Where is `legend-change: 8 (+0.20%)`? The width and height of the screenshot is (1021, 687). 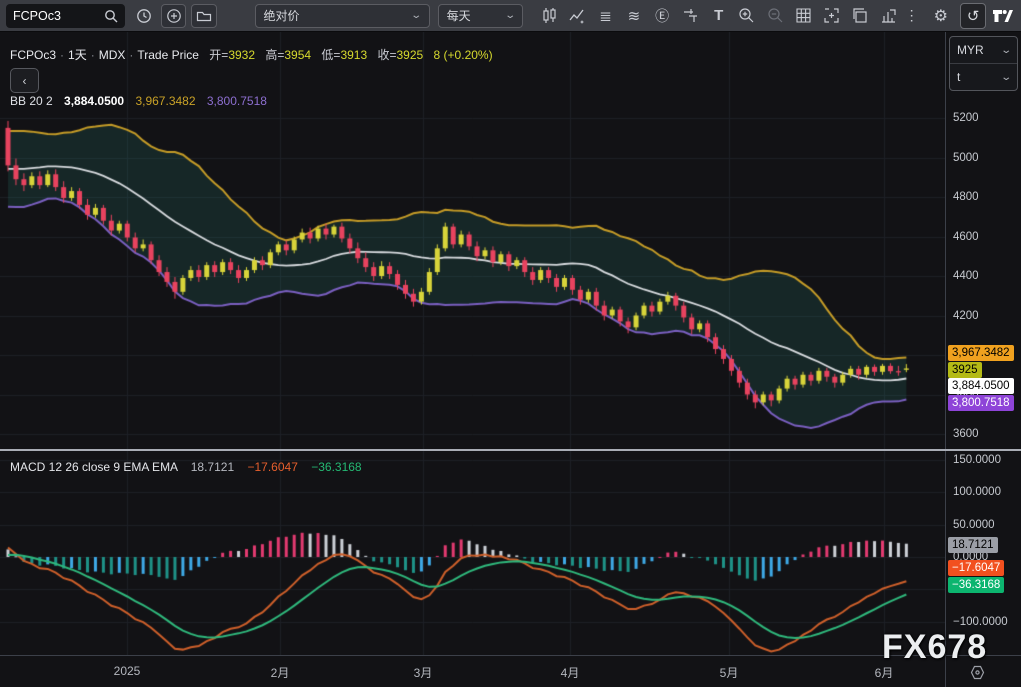 legend-change: 8 (+0.20%) is located at coordinates (463, 55).